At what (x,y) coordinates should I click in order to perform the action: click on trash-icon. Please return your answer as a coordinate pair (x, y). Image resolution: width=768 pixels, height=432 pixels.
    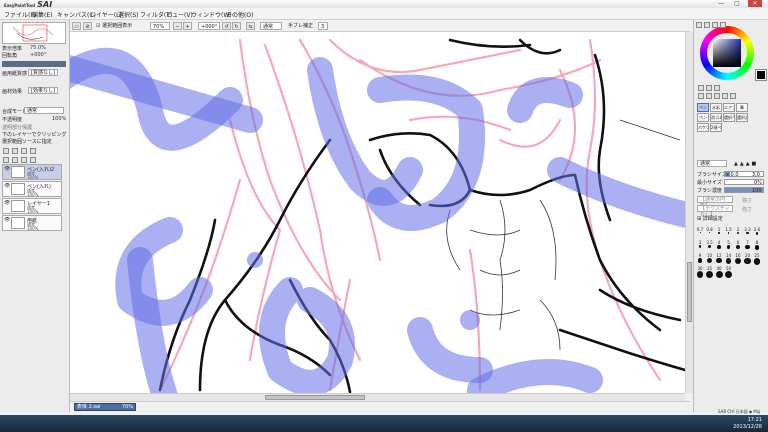
    Looking at the image, I should click on (33, 160).